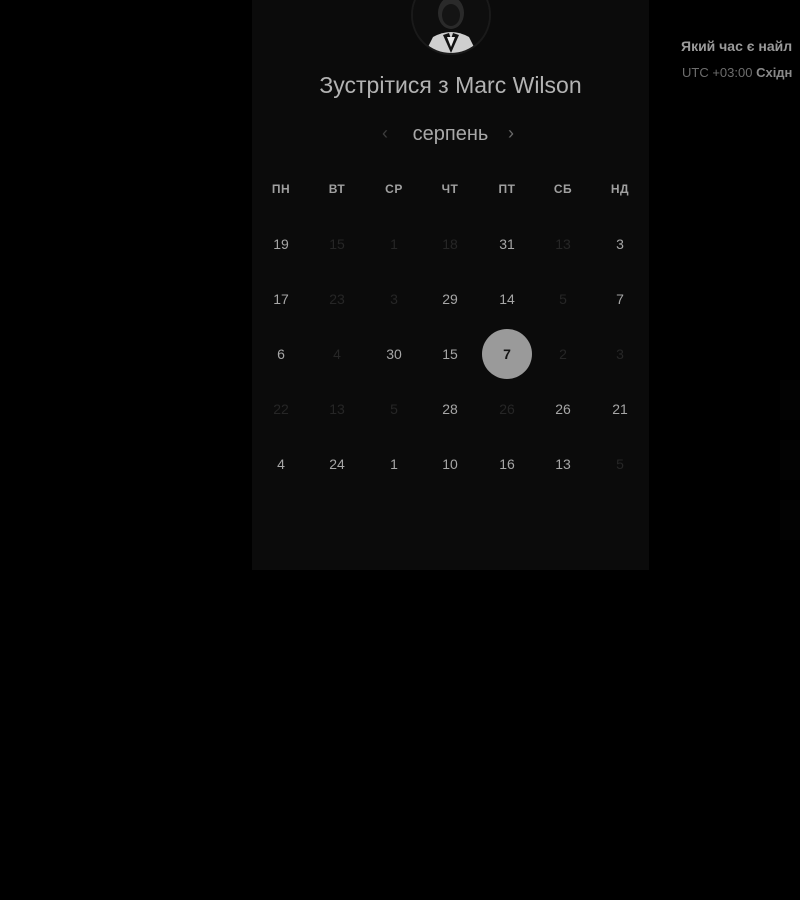  What do you see at coordinates (450, 85) in the screenshot?
I see `page-title: Зустрітися з Marc Wilson` at bounding box center [450, 85].